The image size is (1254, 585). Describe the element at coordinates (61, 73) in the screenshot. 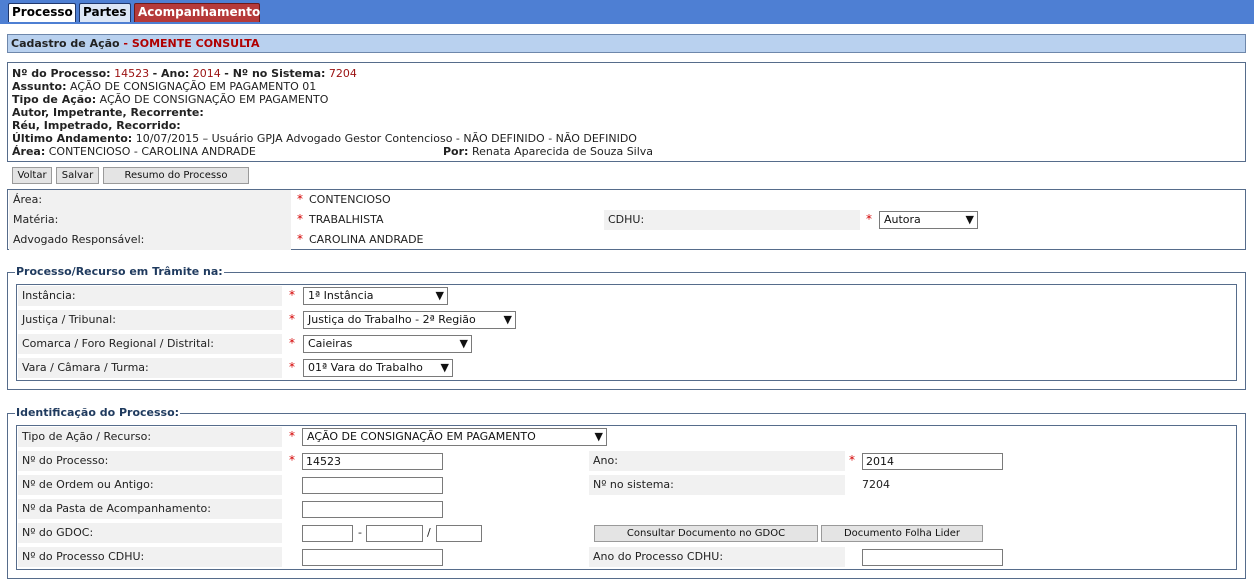

I see `processo-label: Nº do Processo:` at that location.